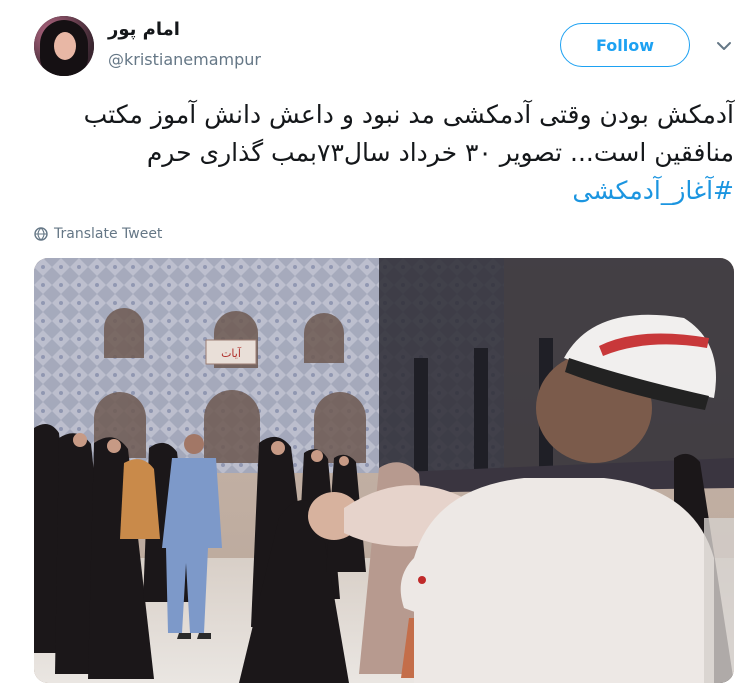 The width and height of the screenshot is (756, 690). What do you see at coordinates (231, 353) in the screenshot?
I see `photo-banner-text: آيات` at bounding box center [231, 353].